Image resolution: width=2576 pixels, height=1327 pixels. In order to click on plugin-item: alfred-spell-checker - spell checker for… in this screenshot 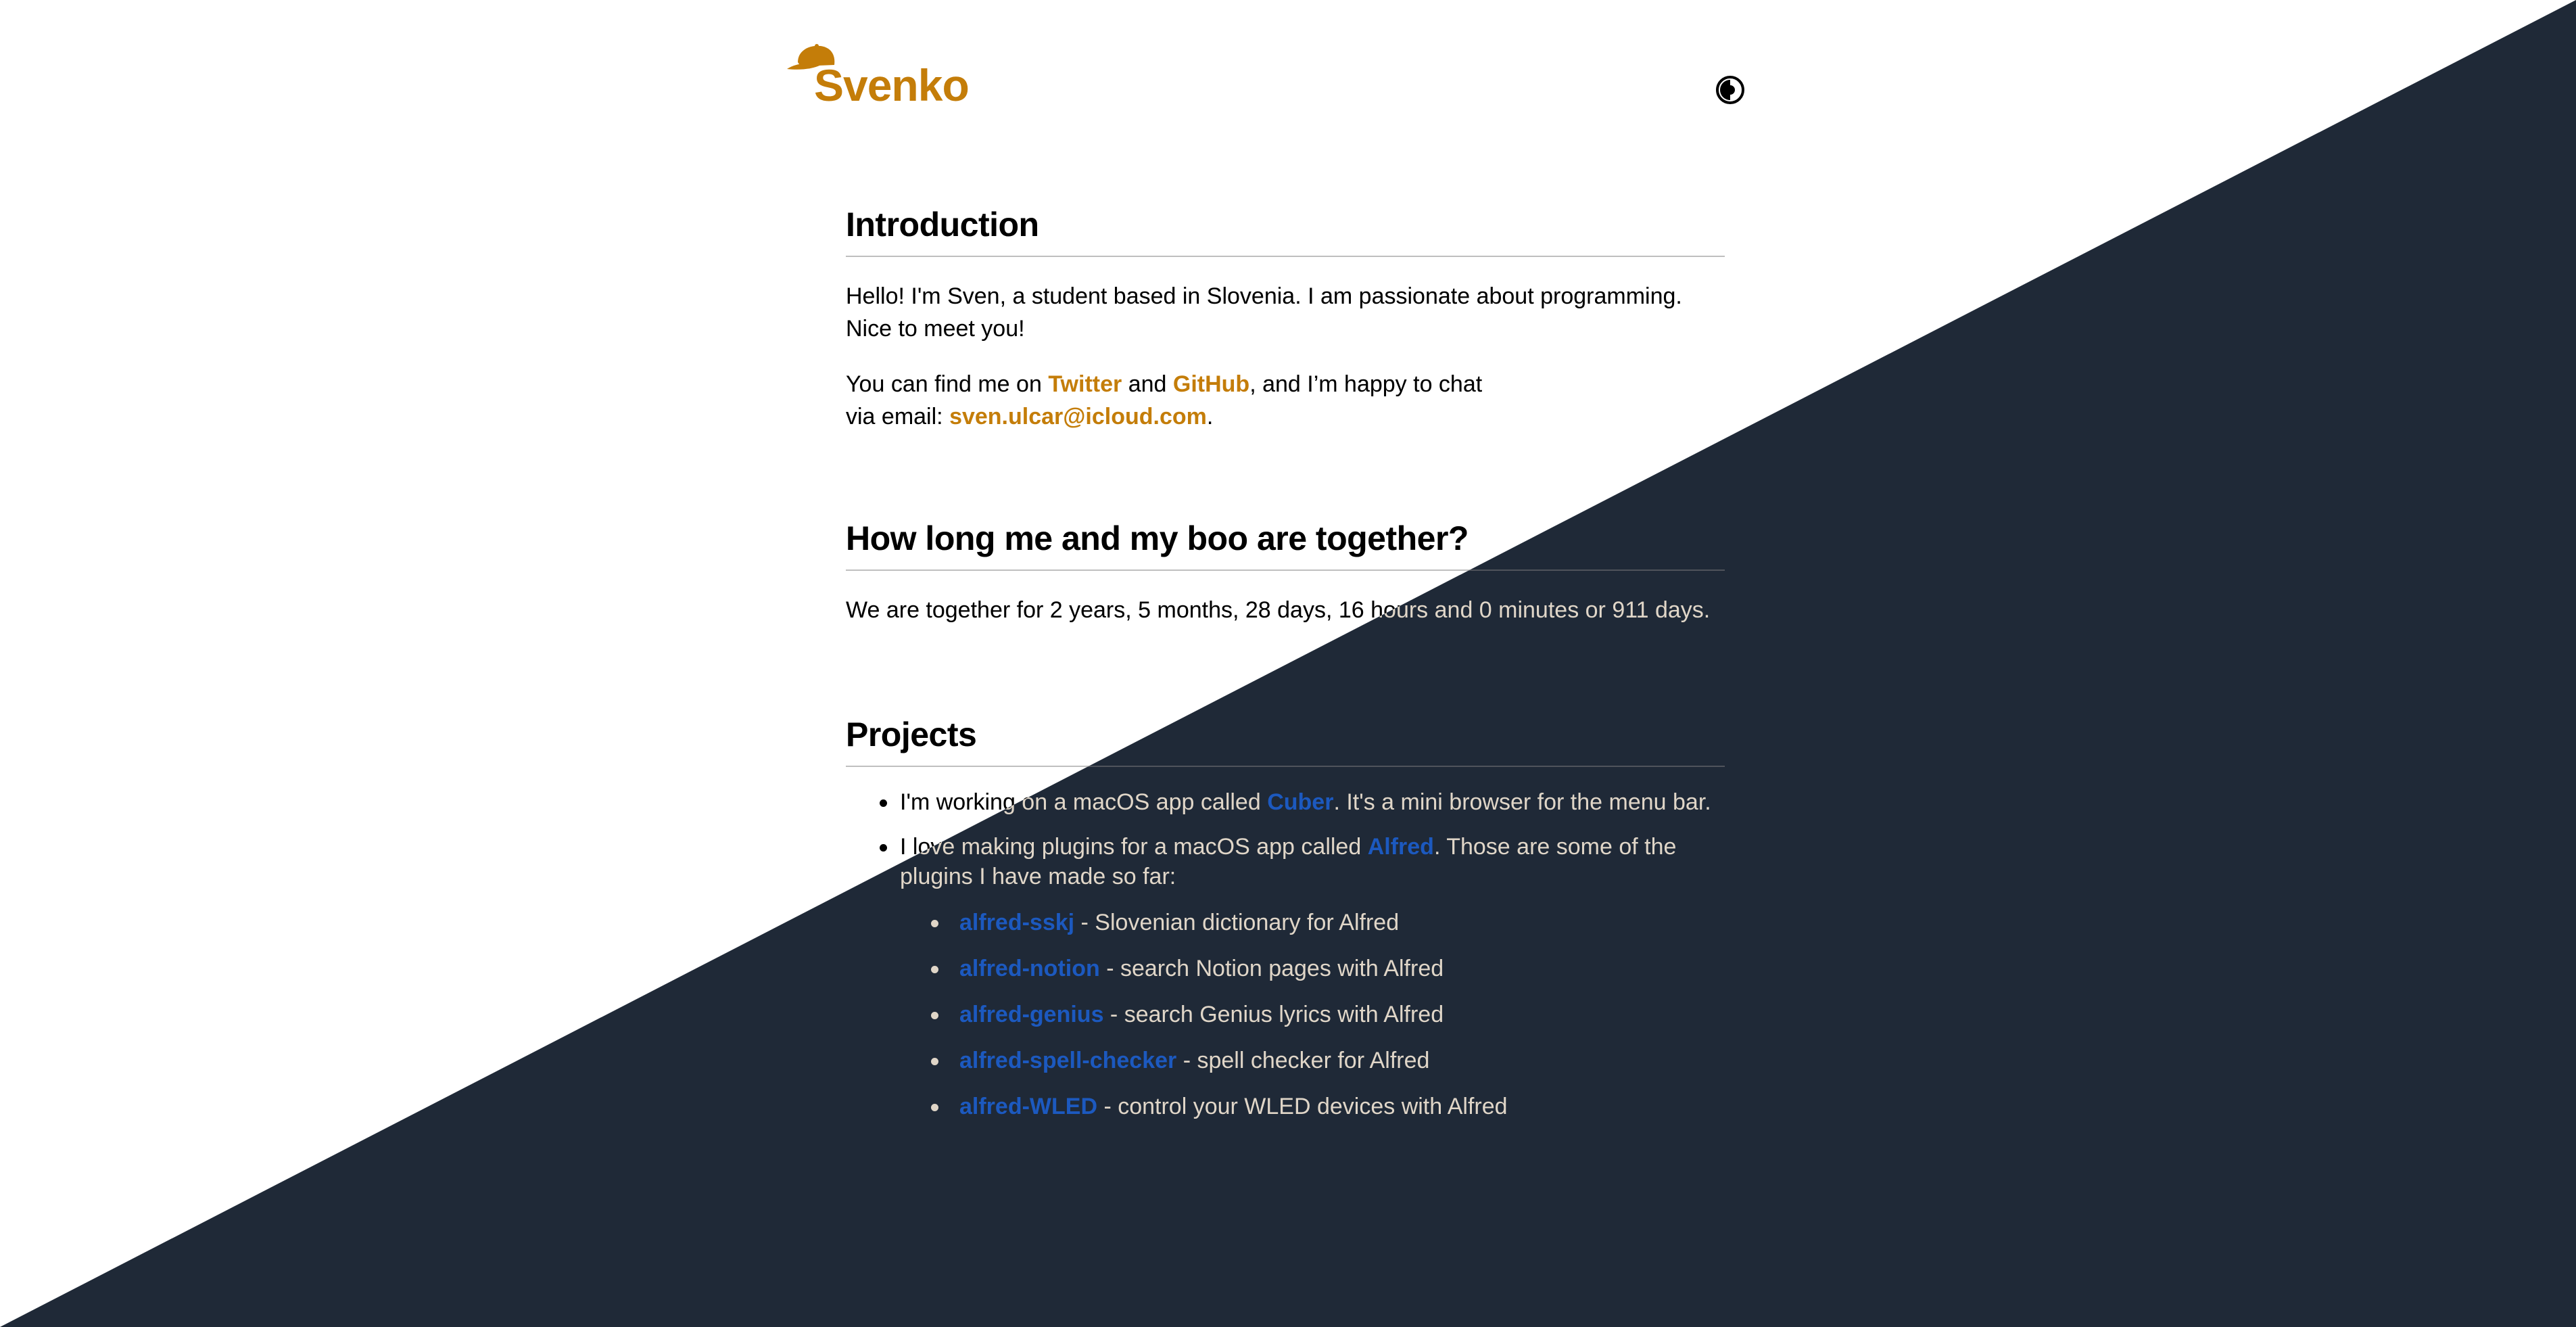, I will do `click(1312, 1060)`.